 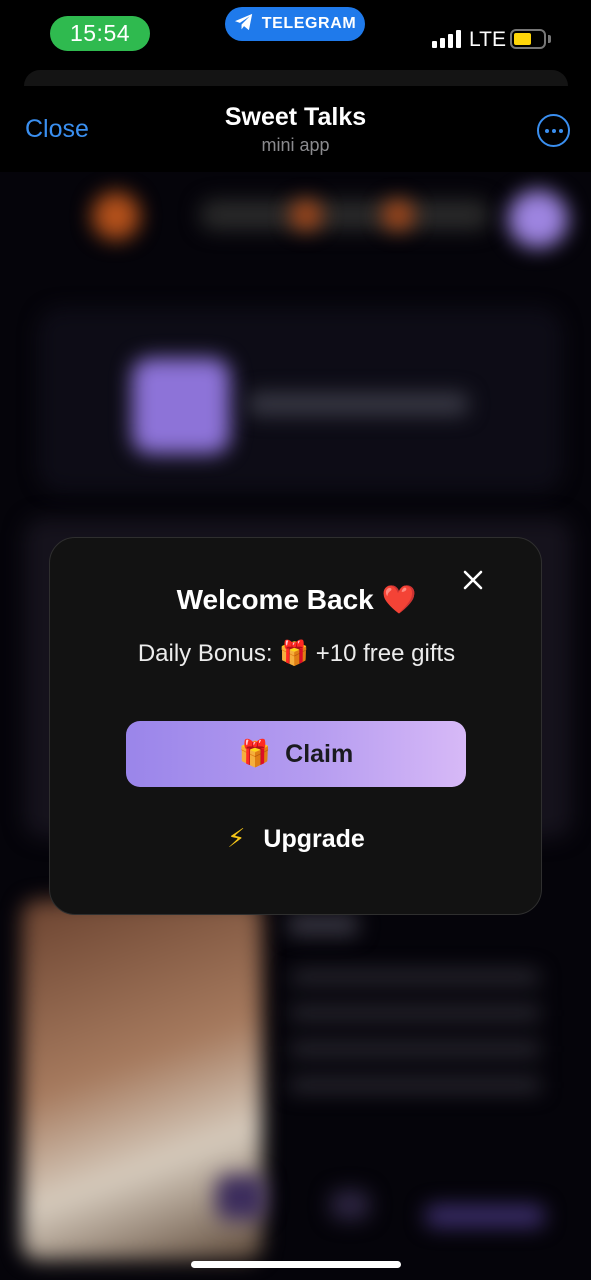 I want to click on app-title: Sweet Talks, so click(x=295, y=117).